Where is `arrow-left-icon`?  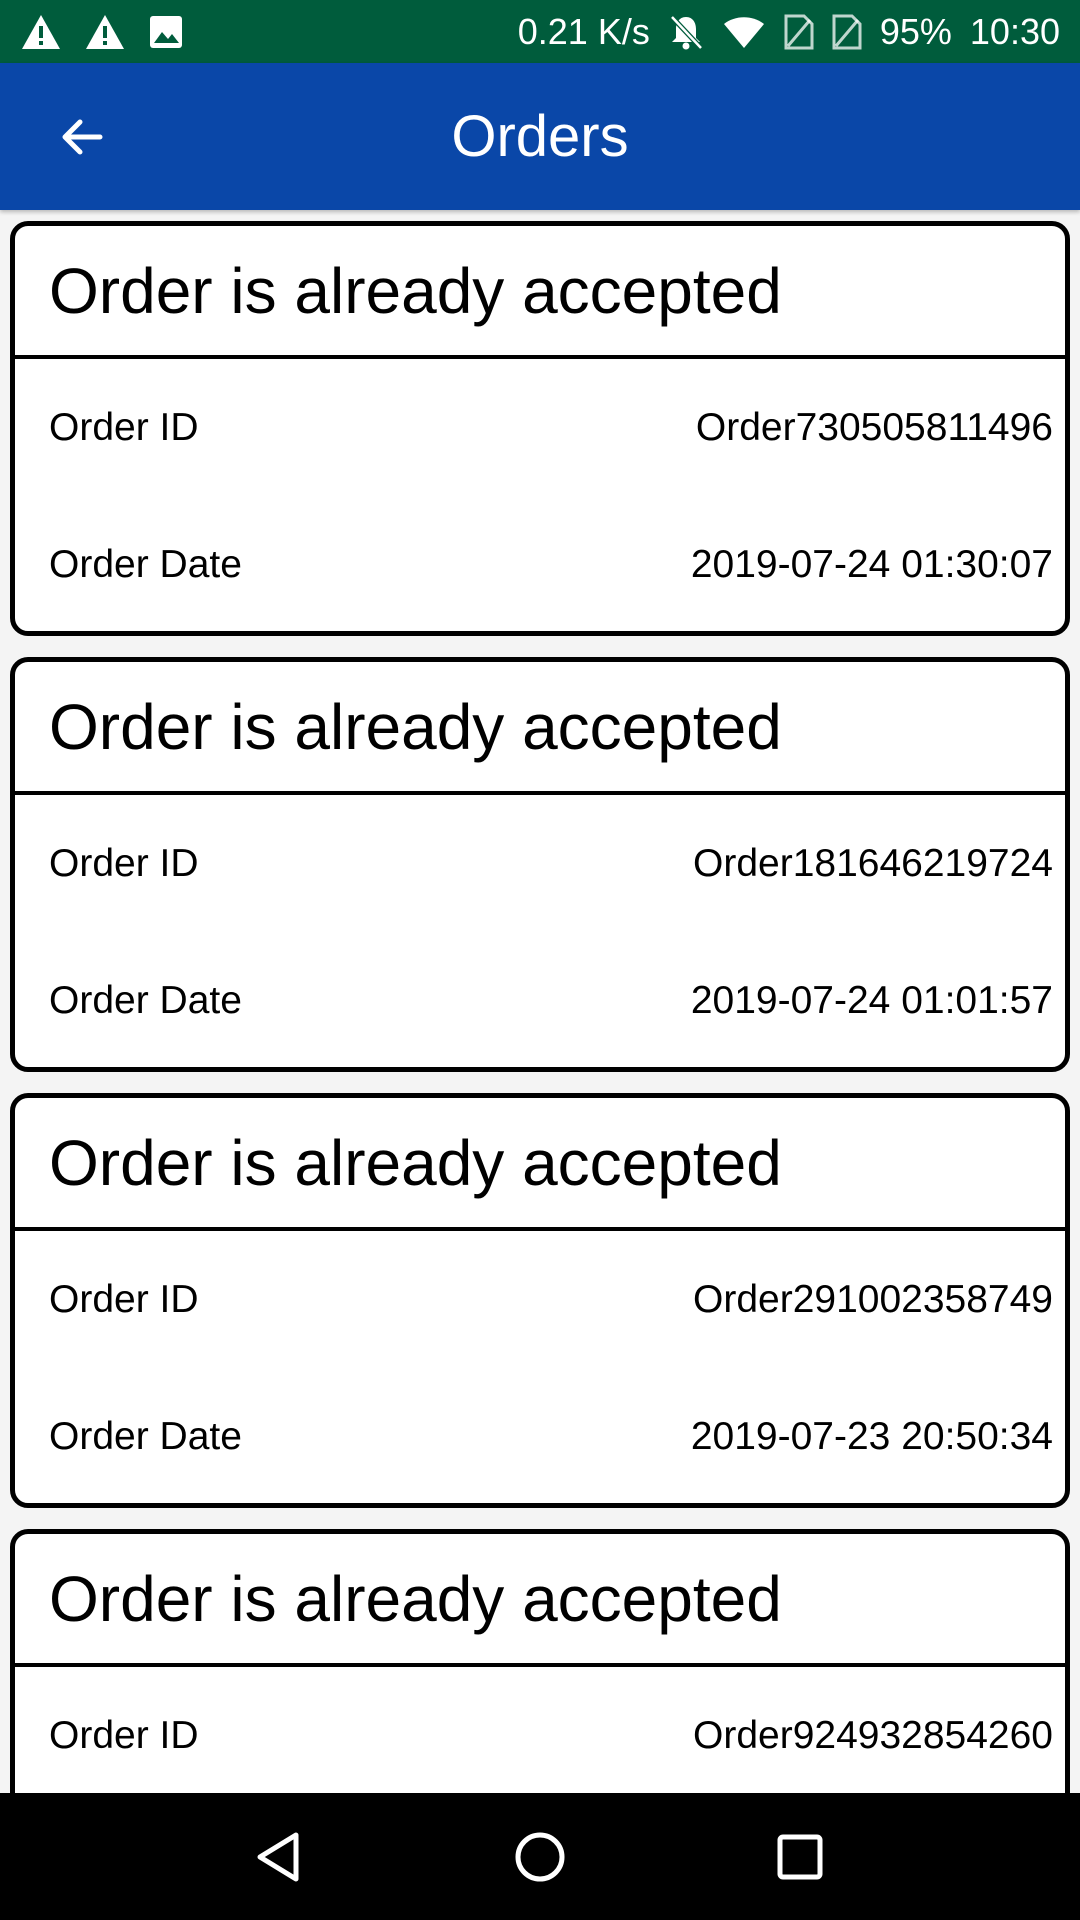
arrow-left-icon is located at coordinates (82, 137).